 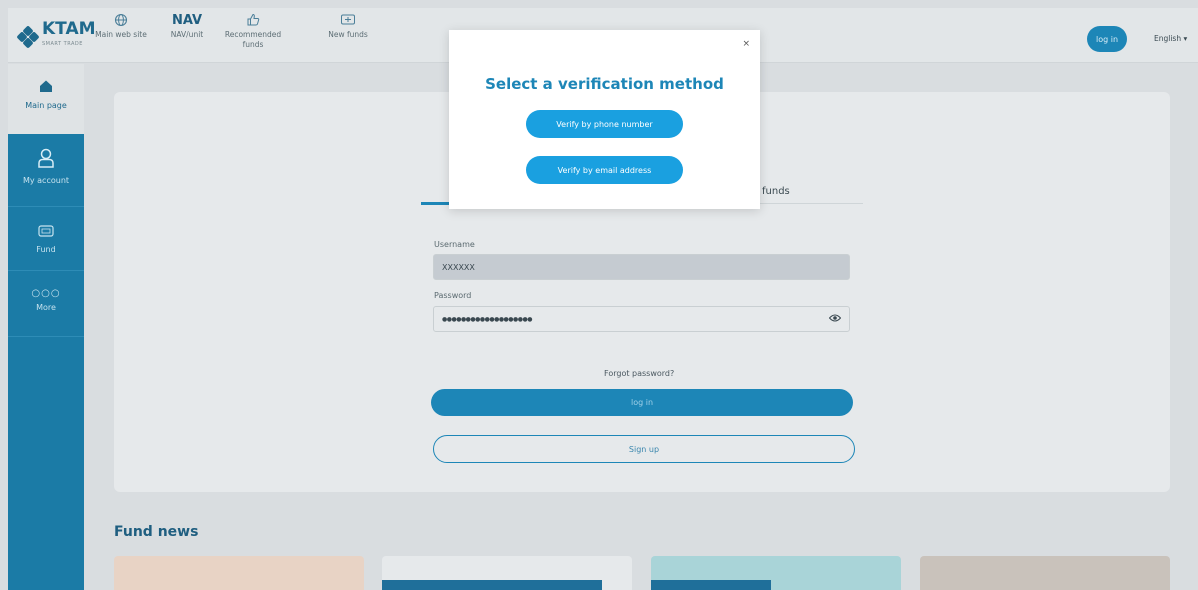 I want to click on tab-funds: funds, so click(x=776, y=191).